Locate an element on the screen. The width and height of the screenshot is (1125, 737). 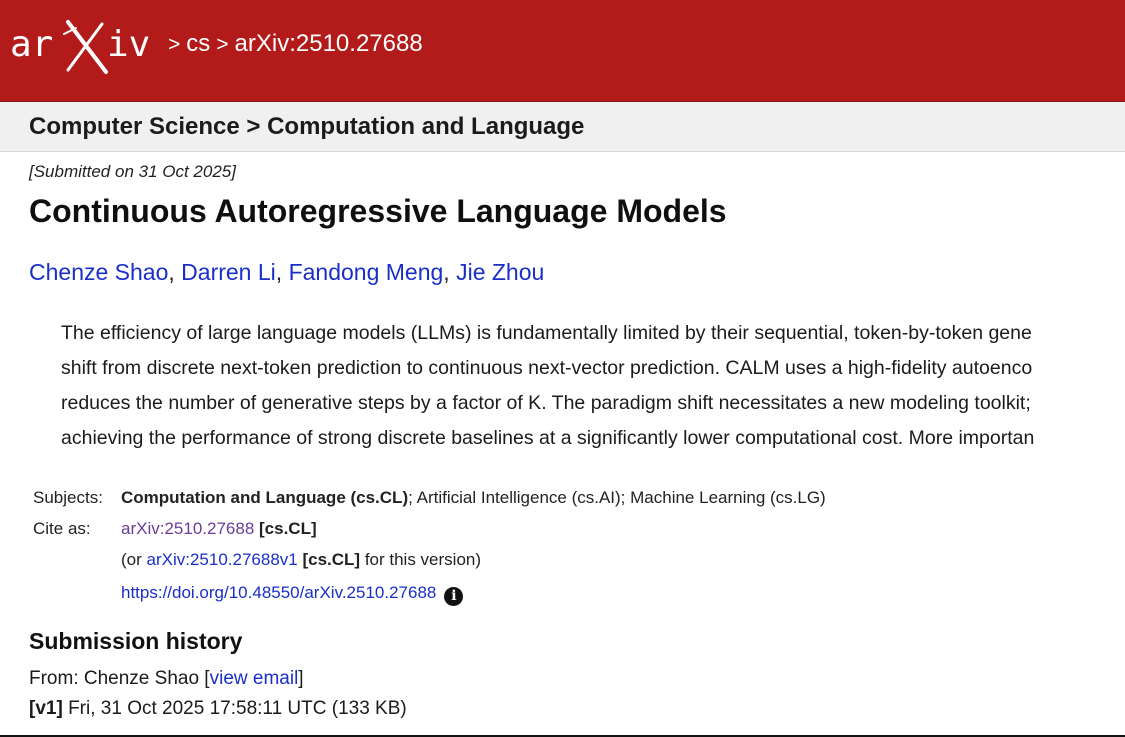
version-suffix: for this version) is located at coordinates (421, 559).